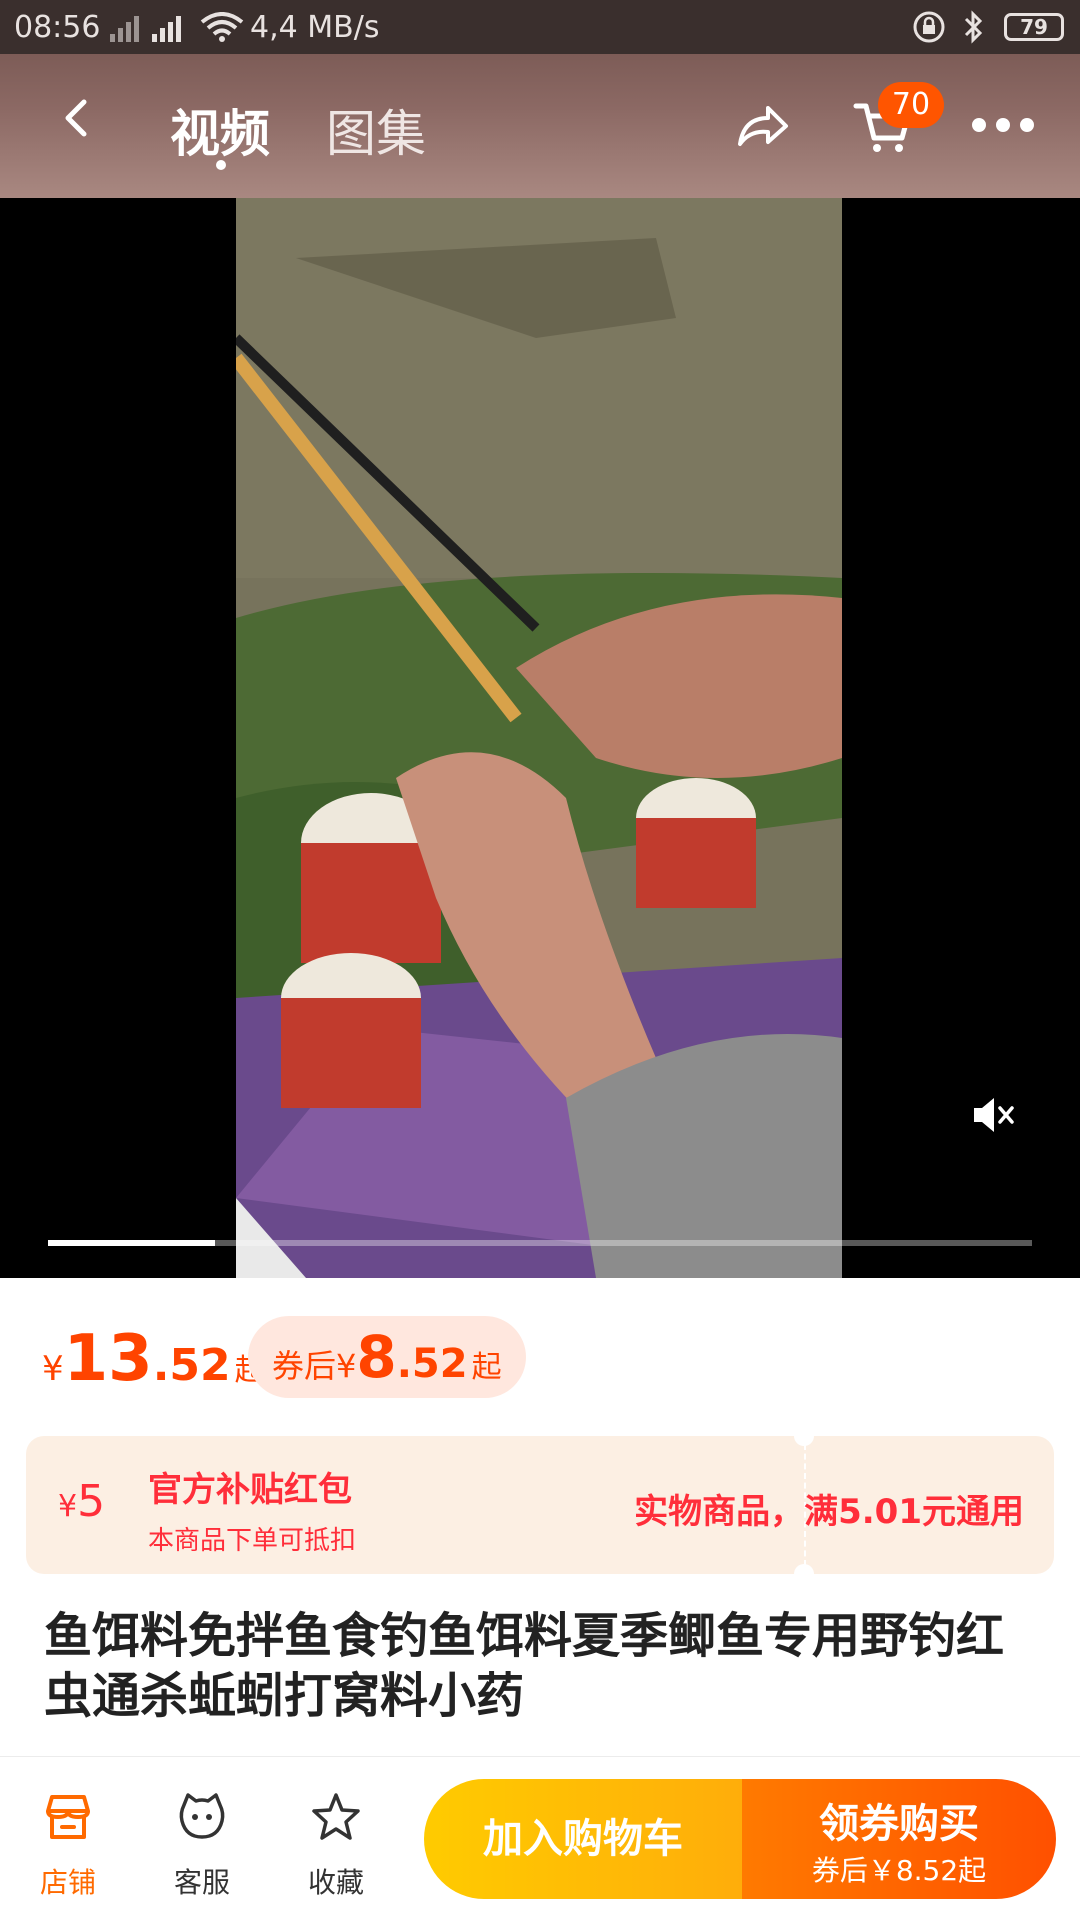 This screenshot has width=1080, height=1921. I want to click on favorite-label: 收藏, so click(335, 1882).